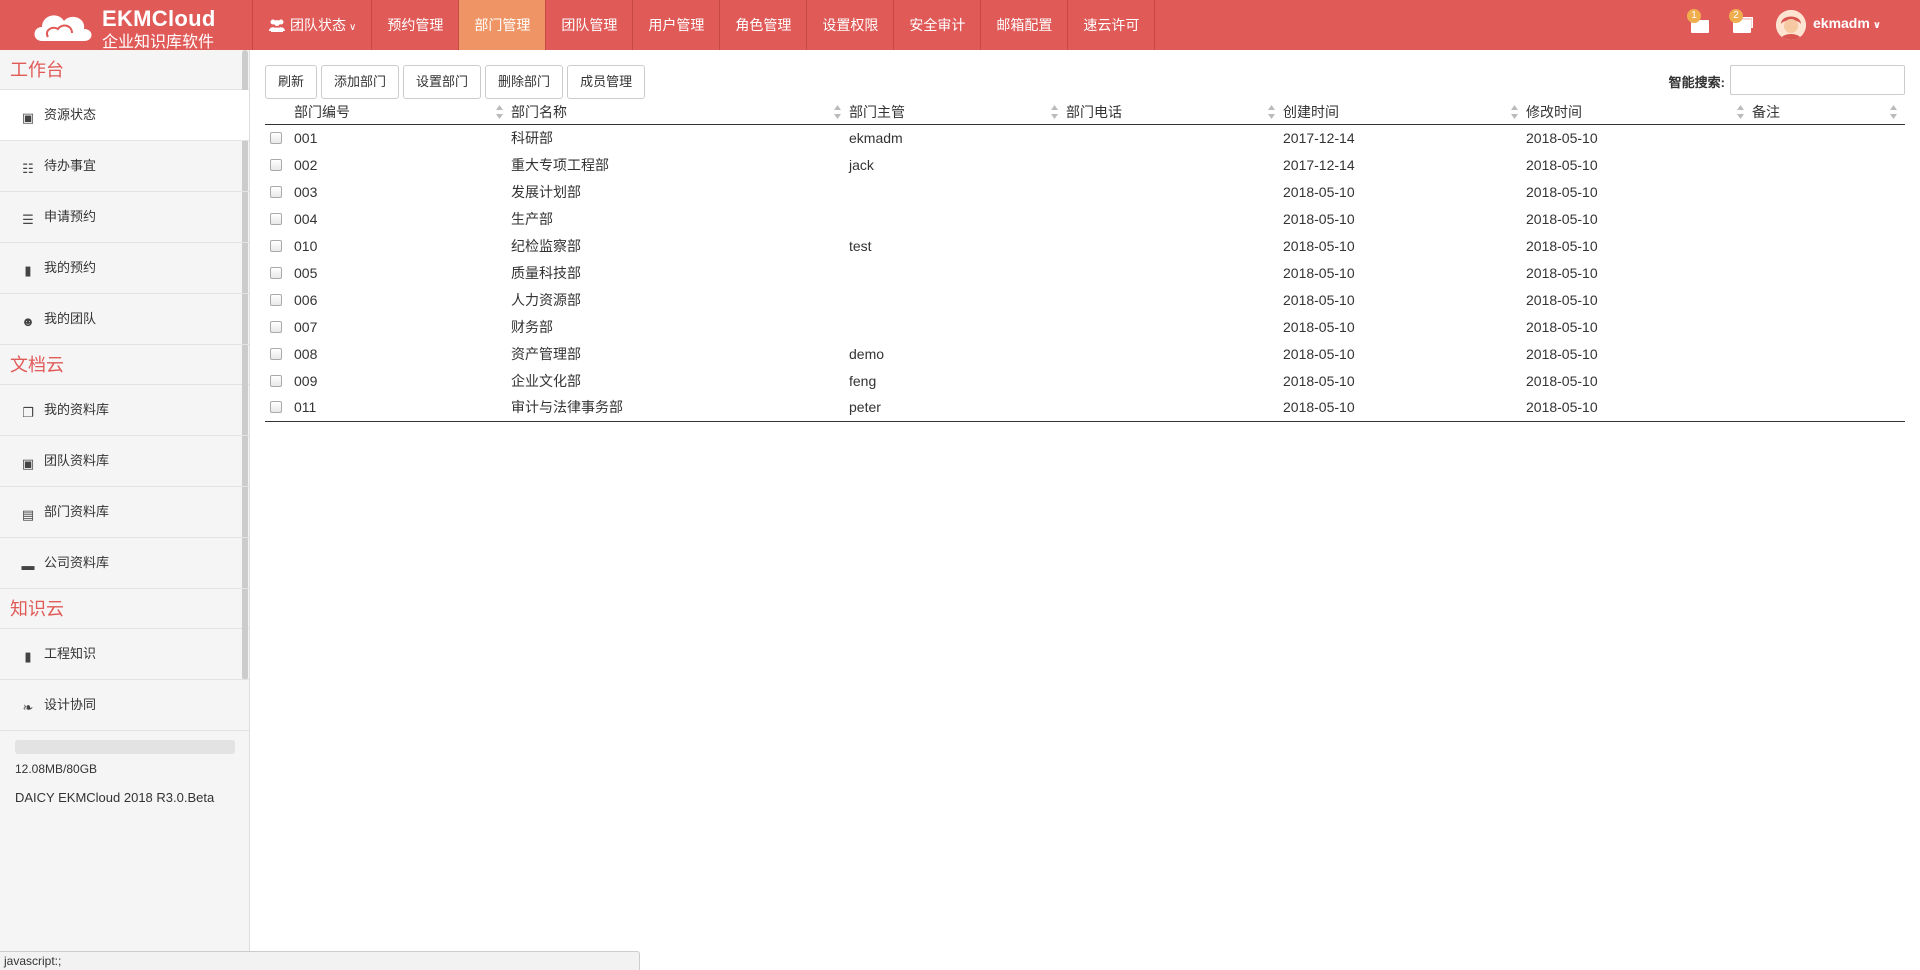  I want to click on member-management-button: 成员管理, so click(606, 82).